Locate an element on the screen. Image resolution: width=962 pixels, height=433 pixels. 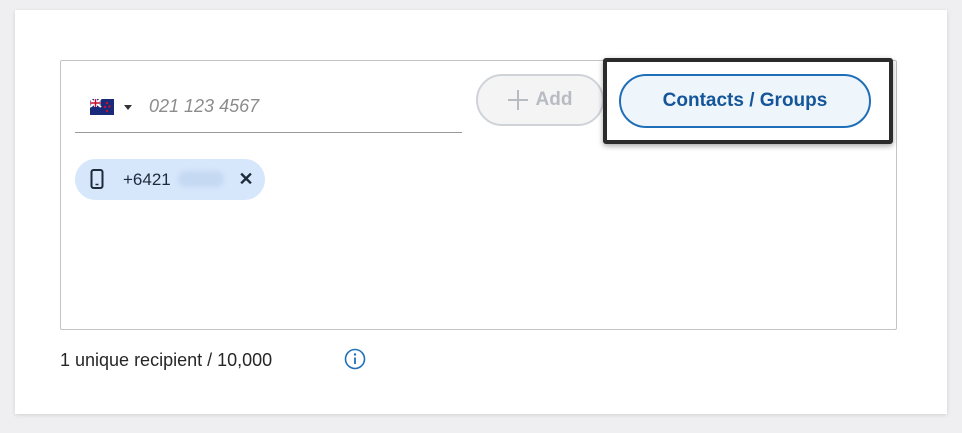
info-icon is located at coordinates (355, 359).